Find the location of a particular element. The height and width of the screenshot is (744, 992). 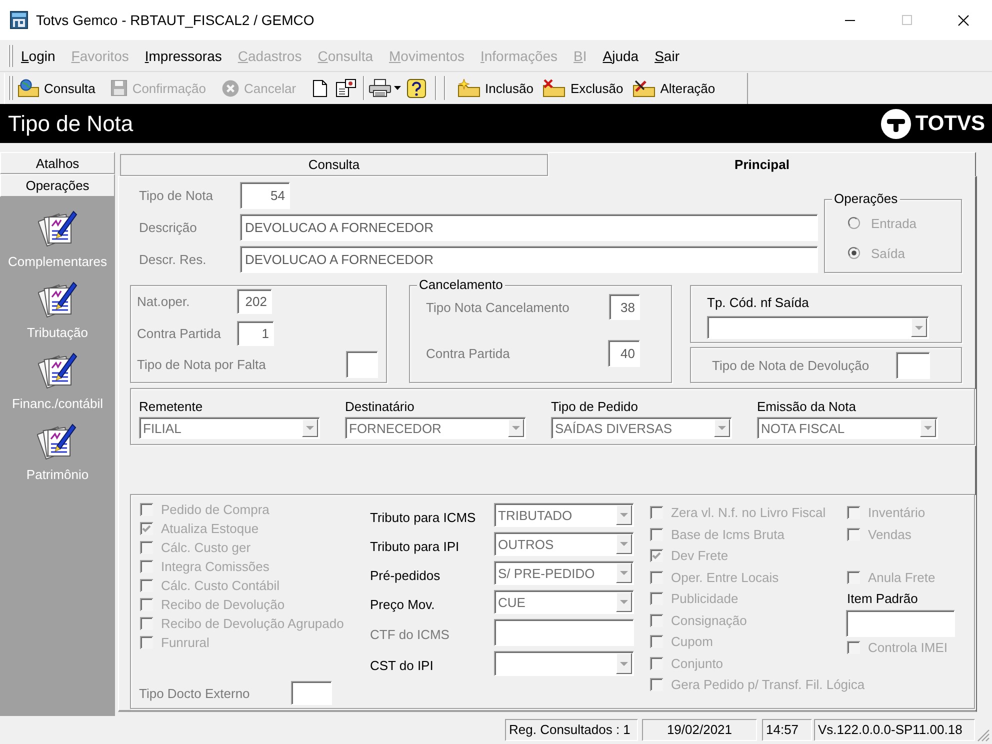

dropdown: FILIAL is located at coordinates (229, 428).